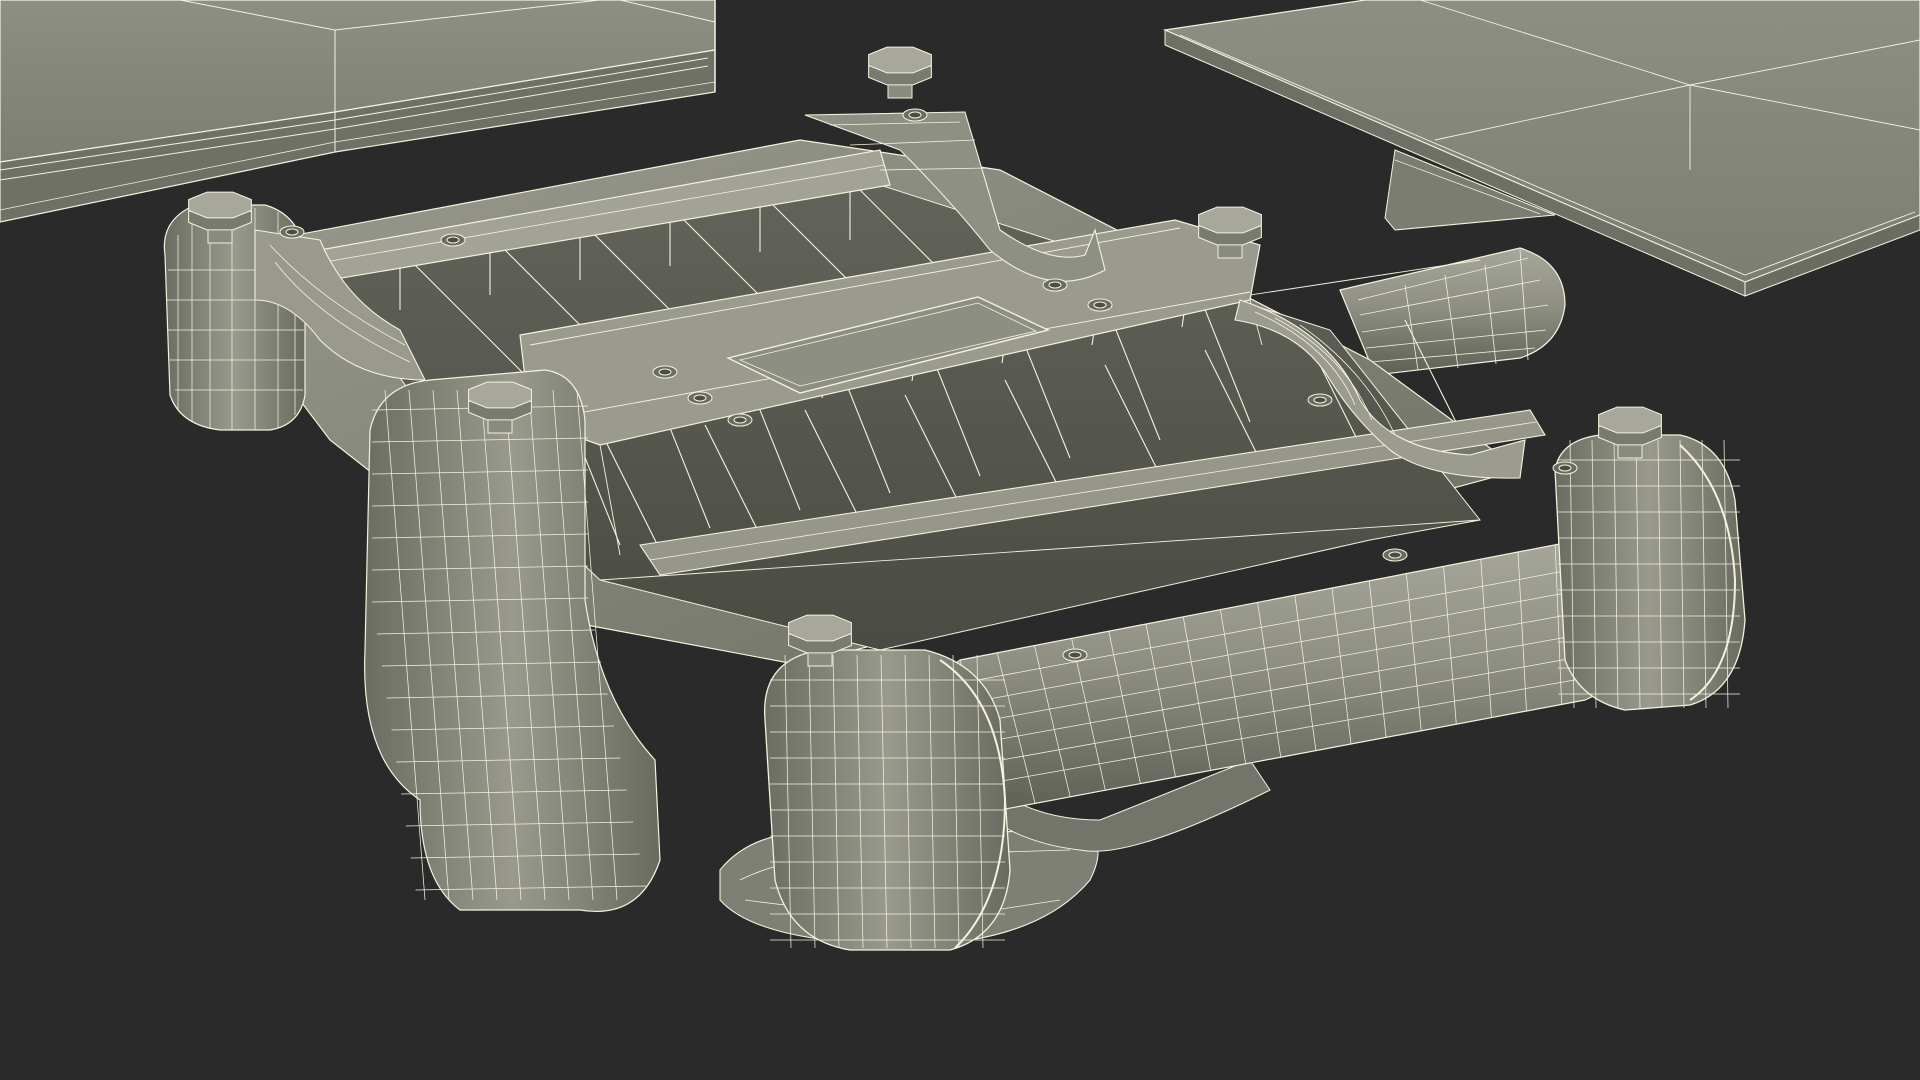  What do you see at coordinates (1650, 572) in the screenshot?
I see `right-endcap` at bounding box center [1650, 572].